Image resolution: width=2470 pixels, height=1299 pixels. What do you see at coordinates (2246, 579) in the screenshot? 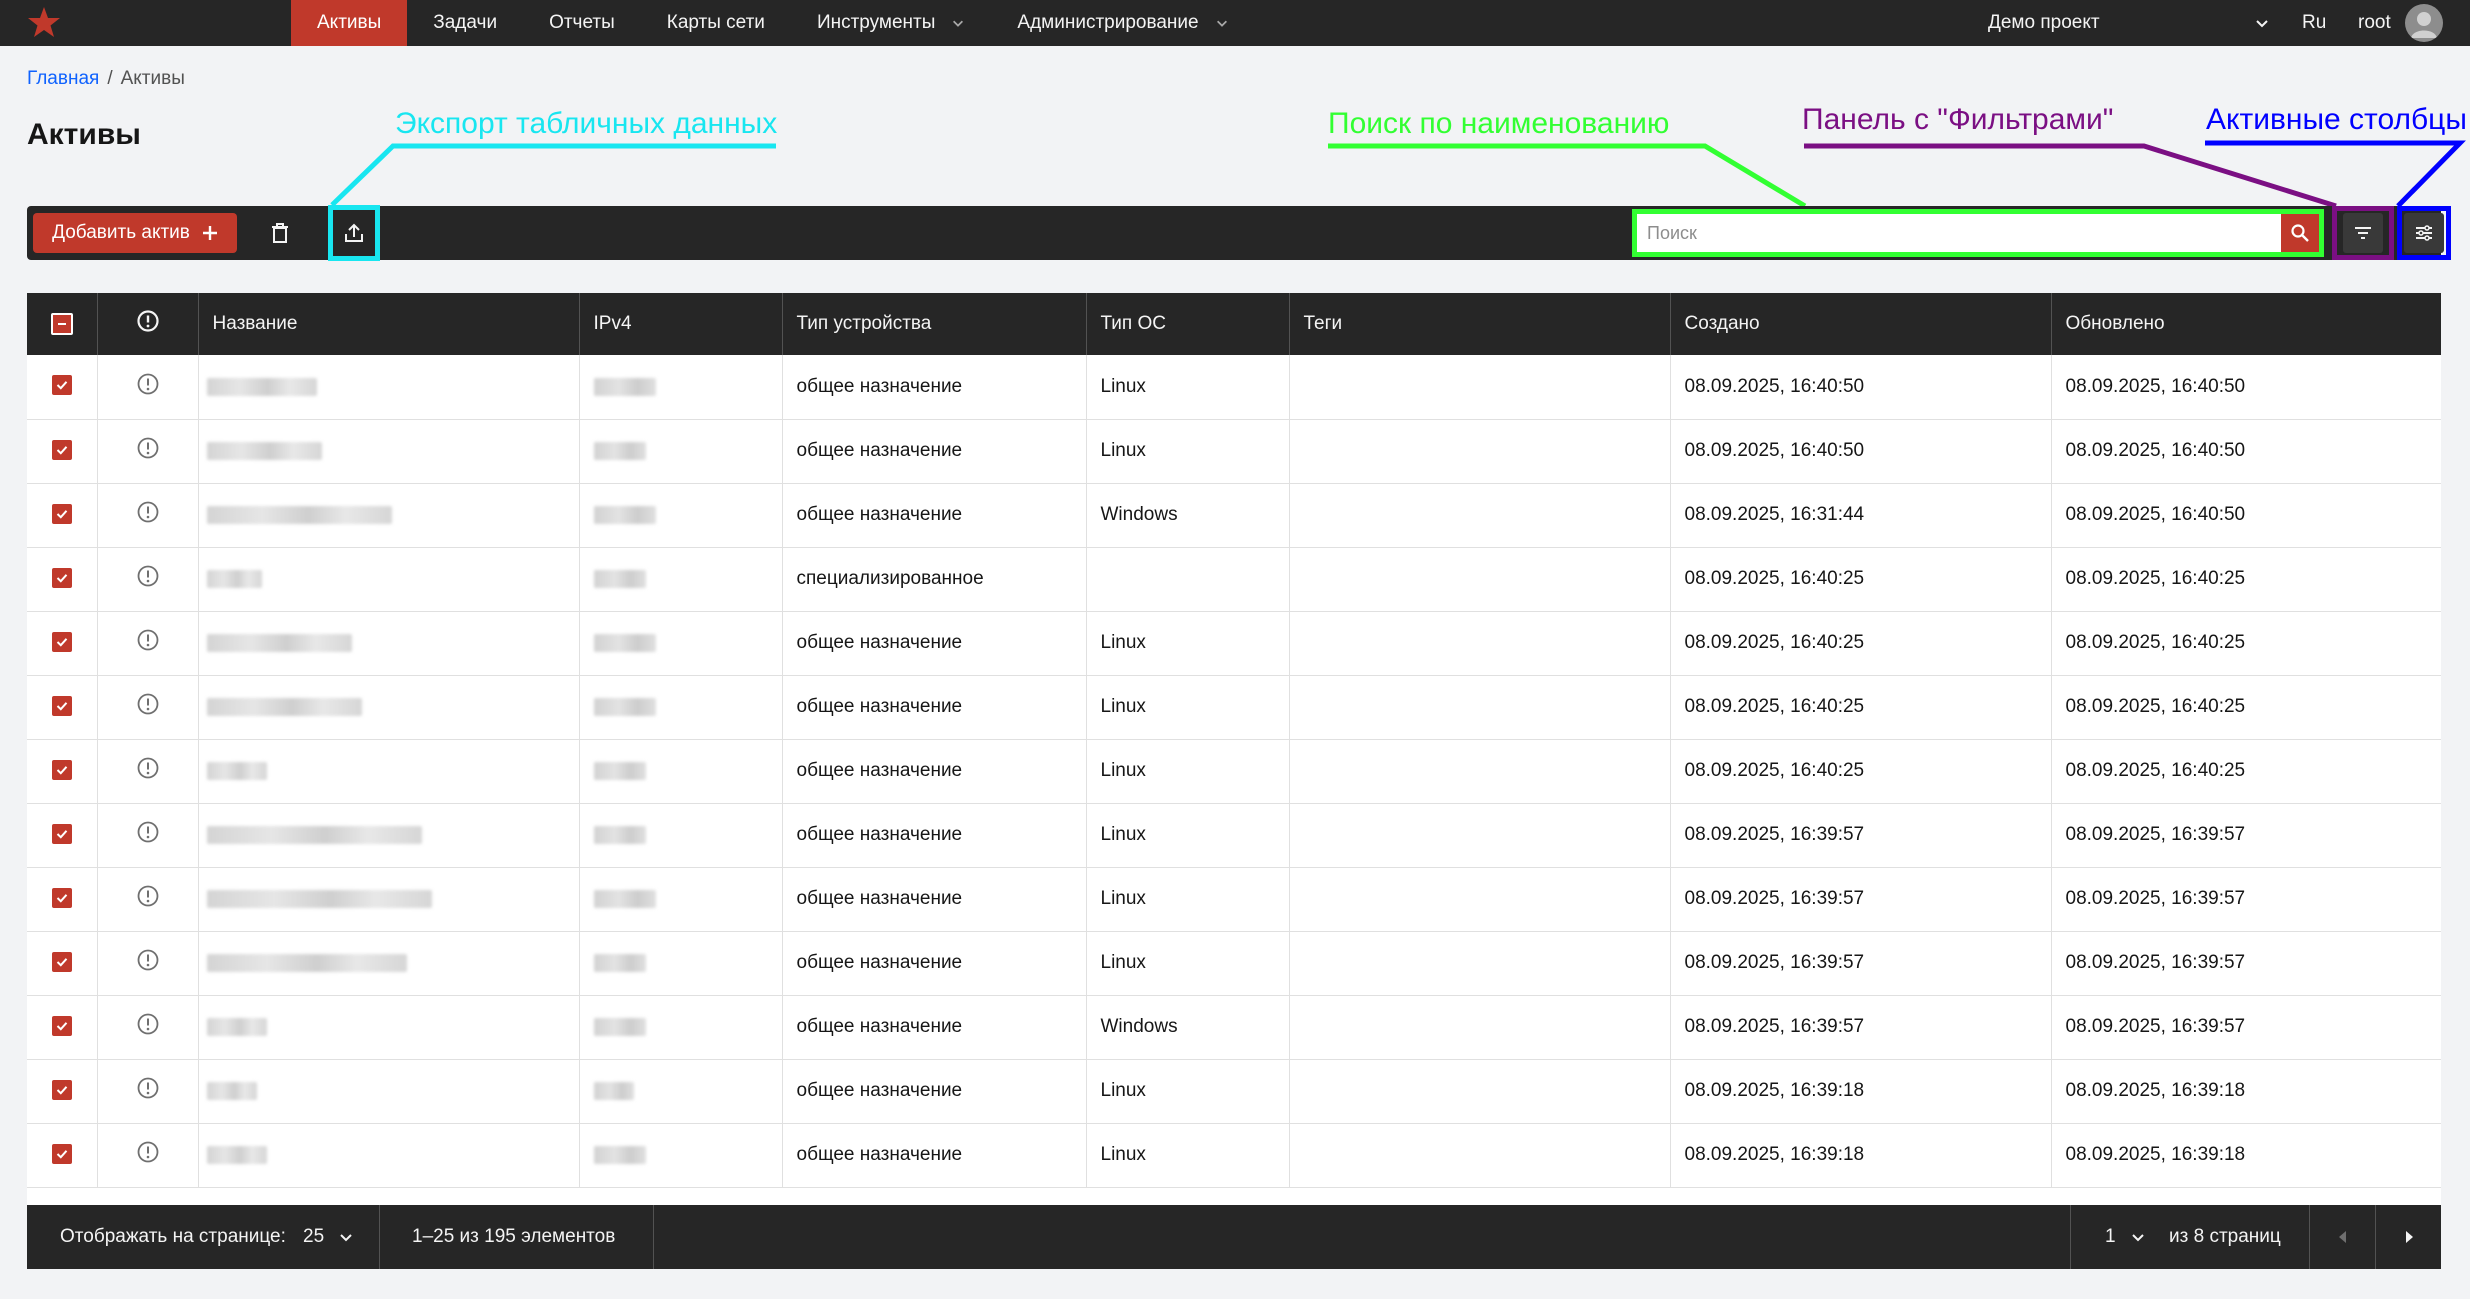
I see `cell-updated: 08.09.2025, 16:40:25` at bounding box center [2246, 579].